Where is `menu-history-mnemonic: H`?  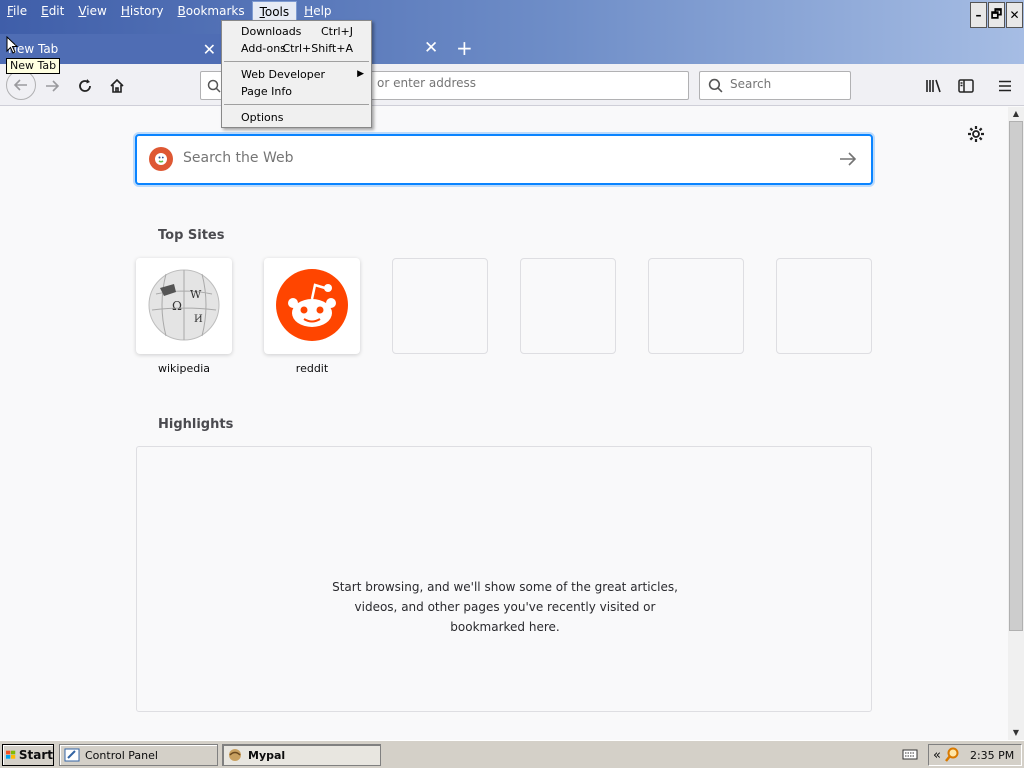
menu-history-mnemonic: H is located at coordinates (125, 11).